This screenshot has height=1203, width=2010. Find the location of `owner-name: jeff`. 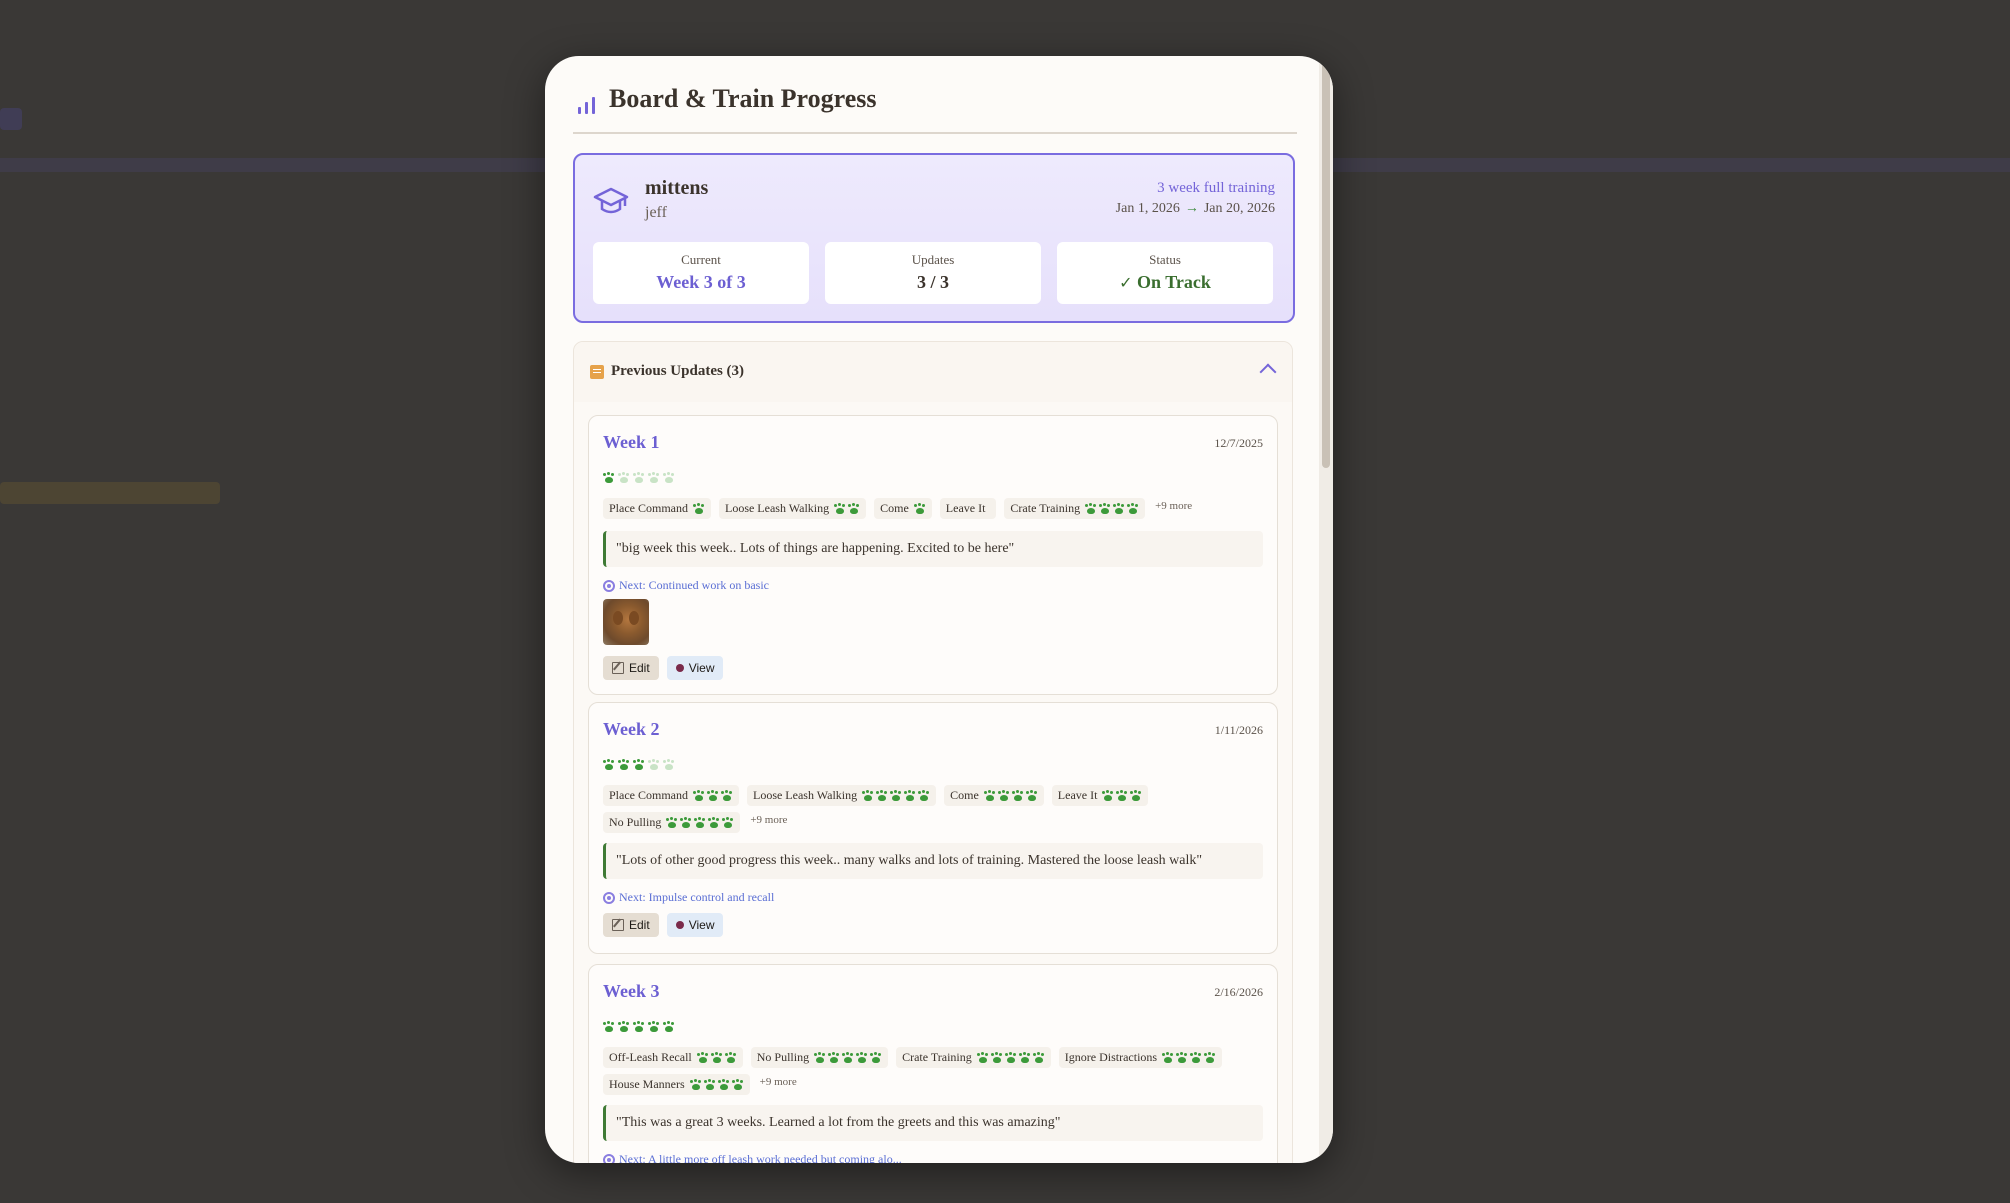

owner-name: jeff is located at coordinates (656, 212).